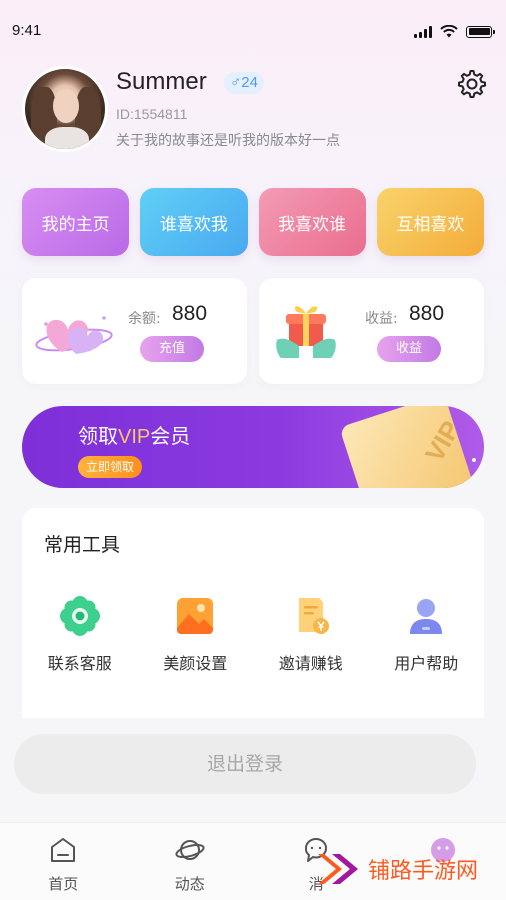 This screenshot has width=506, height=900. What do you see at coordinates (190, 313) in the screenshot?
I see `balance-value: 880` at bounding box center [190, 313].